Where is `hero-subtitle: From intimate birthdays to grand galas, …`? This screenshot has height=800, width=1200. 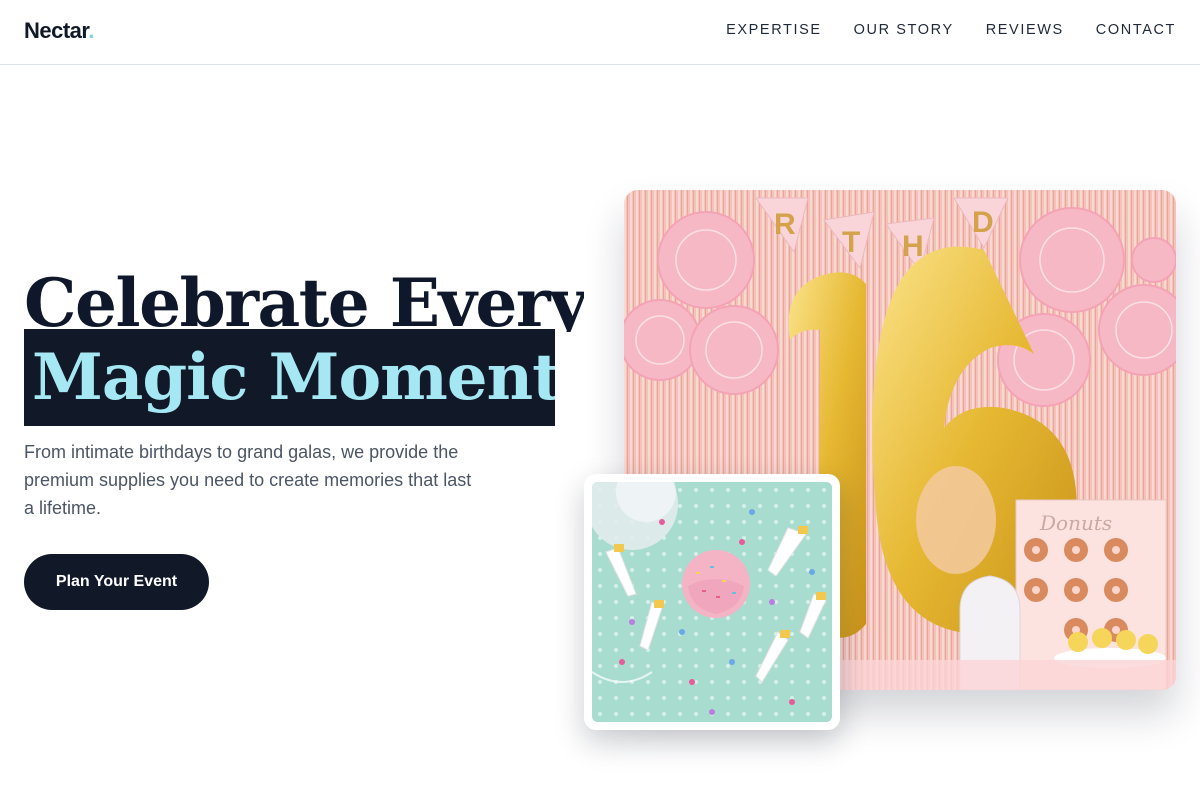
hero-subtitle: From intimate birthdays to grand galas, … is located at coordinates (248, 480).